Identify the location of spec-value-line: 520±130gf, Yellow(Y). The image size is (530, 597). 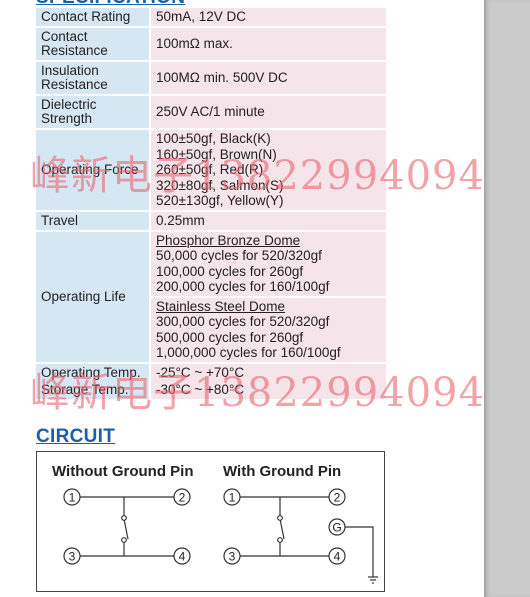
(220, 200).